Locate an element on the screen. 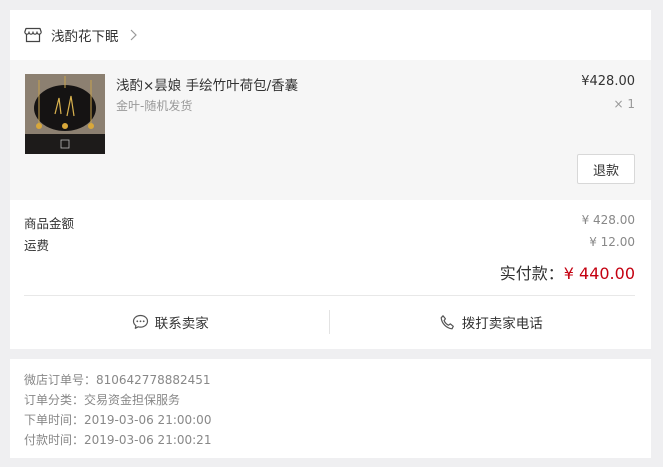  seller-actions: 联系卖家 拨打卖家电话 is located at coordinates (330, 322).